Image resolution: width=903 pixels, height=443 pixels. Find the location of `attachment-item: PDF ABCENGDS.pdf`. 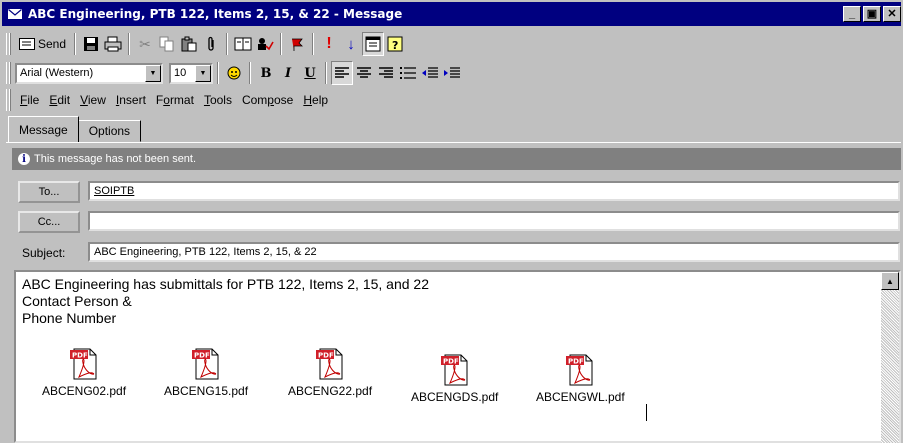

attachment-item: PDF ABCENGDS.pdf is located at coordinates (454, 378).